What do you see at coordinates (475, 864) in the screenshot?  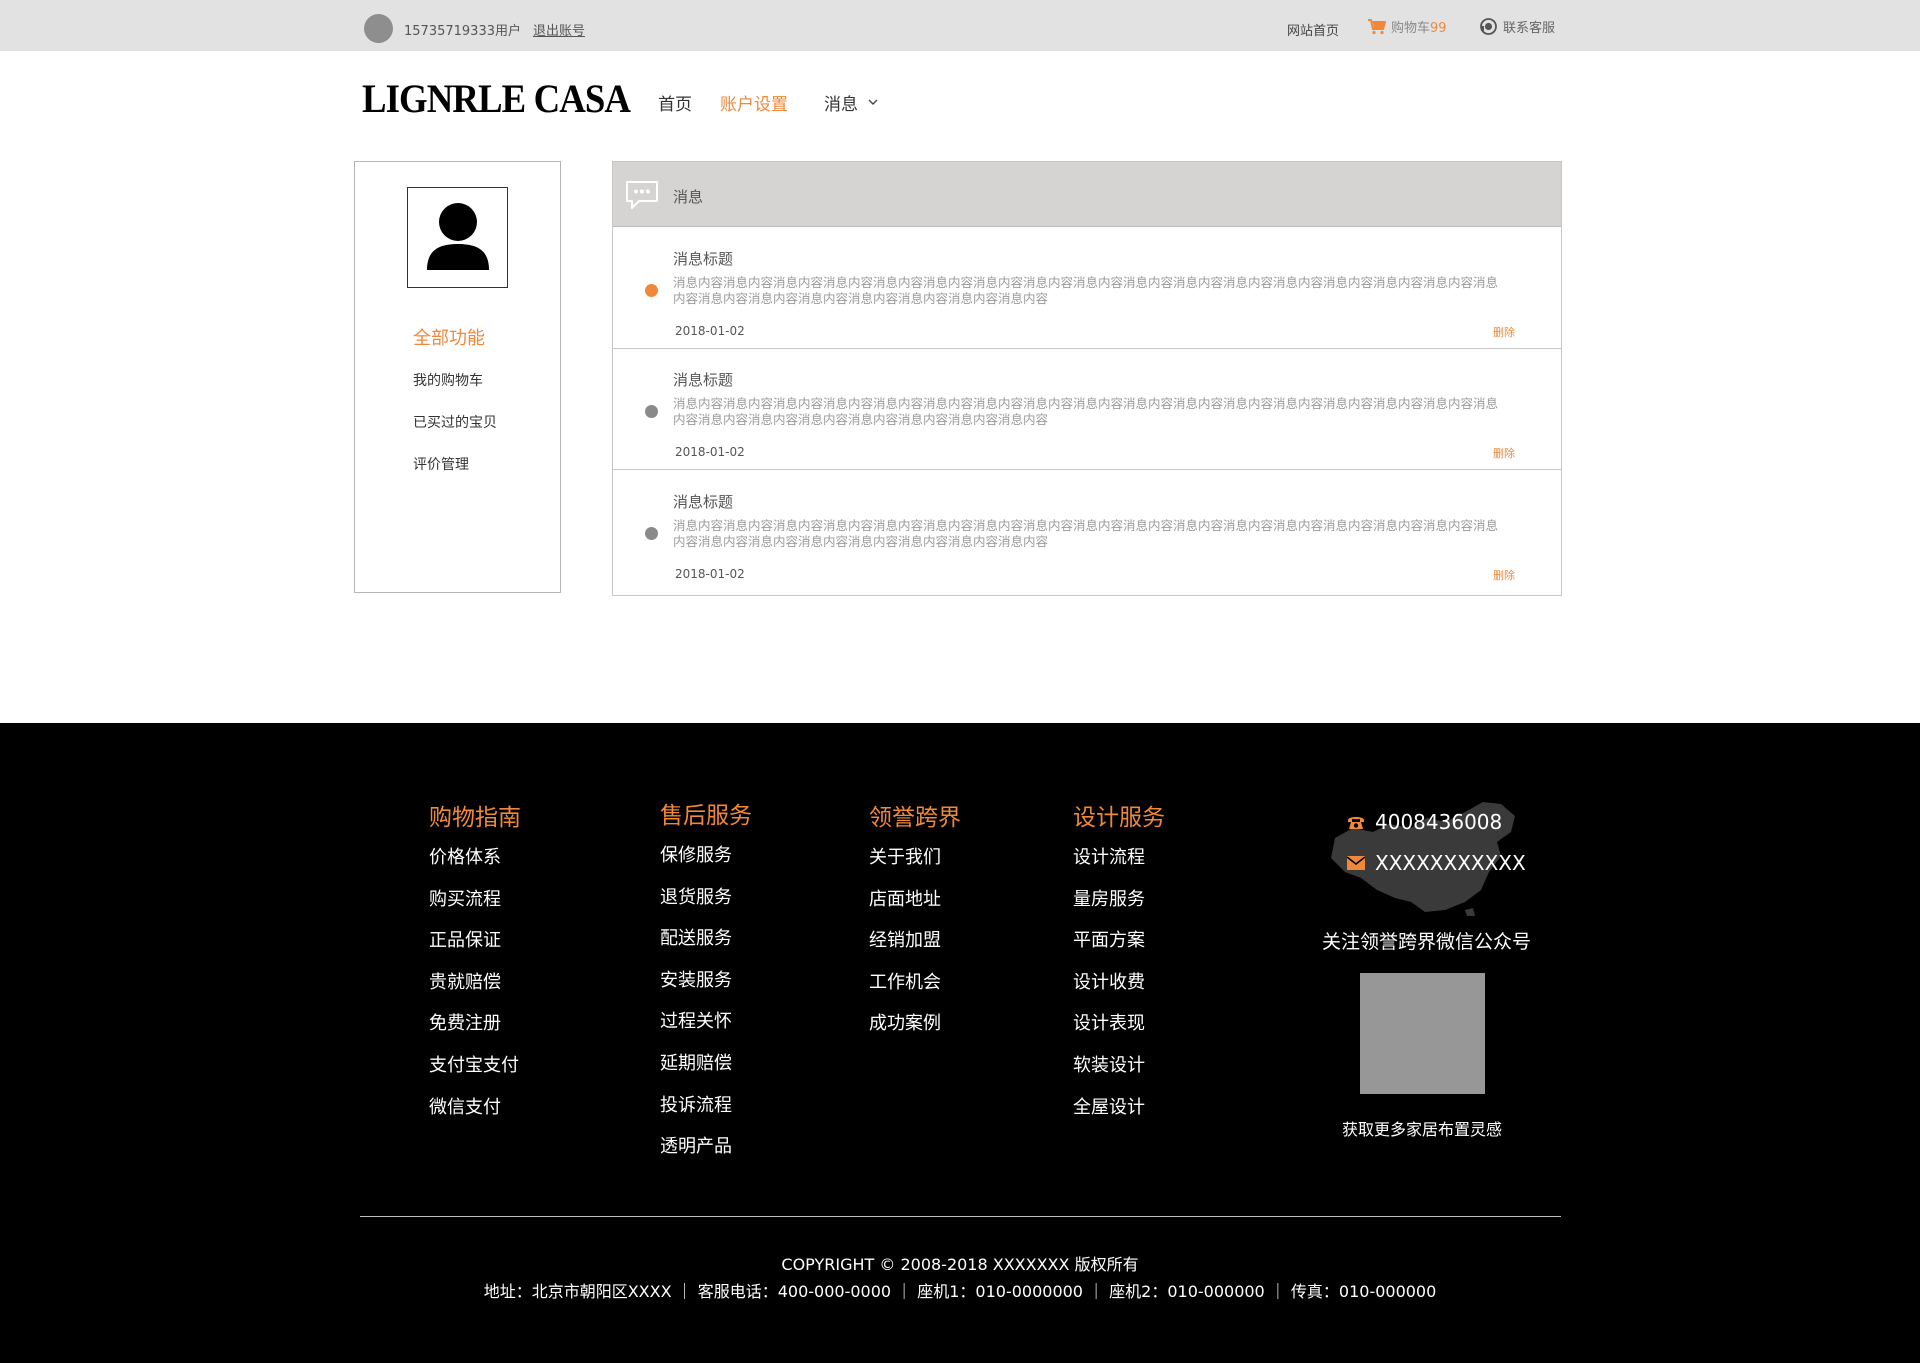 I see `footer-link: 价格体系` at bounding box center [475, 864].